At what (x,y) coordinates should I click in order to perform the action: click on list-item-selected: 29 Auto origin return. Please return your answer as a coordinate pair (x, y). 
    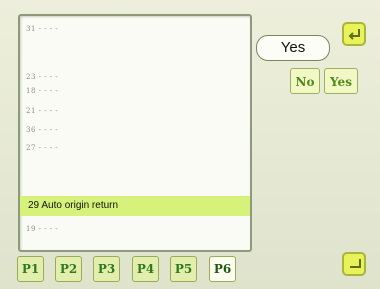
    Looking at the image, I should click on (135, 206).